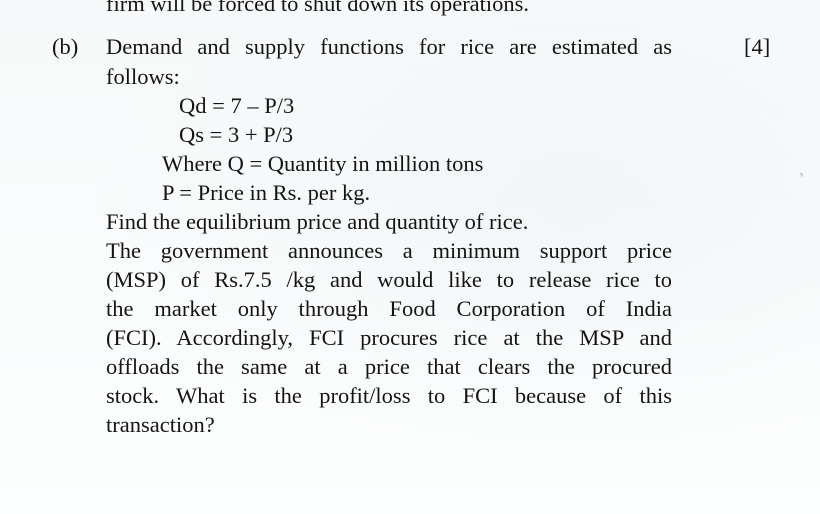  What do you see at coordinates (323, 163) in the screenshot?
I see `definition-quantity: Where Q = Quantity in million tons` at bounding box center [323, 163].